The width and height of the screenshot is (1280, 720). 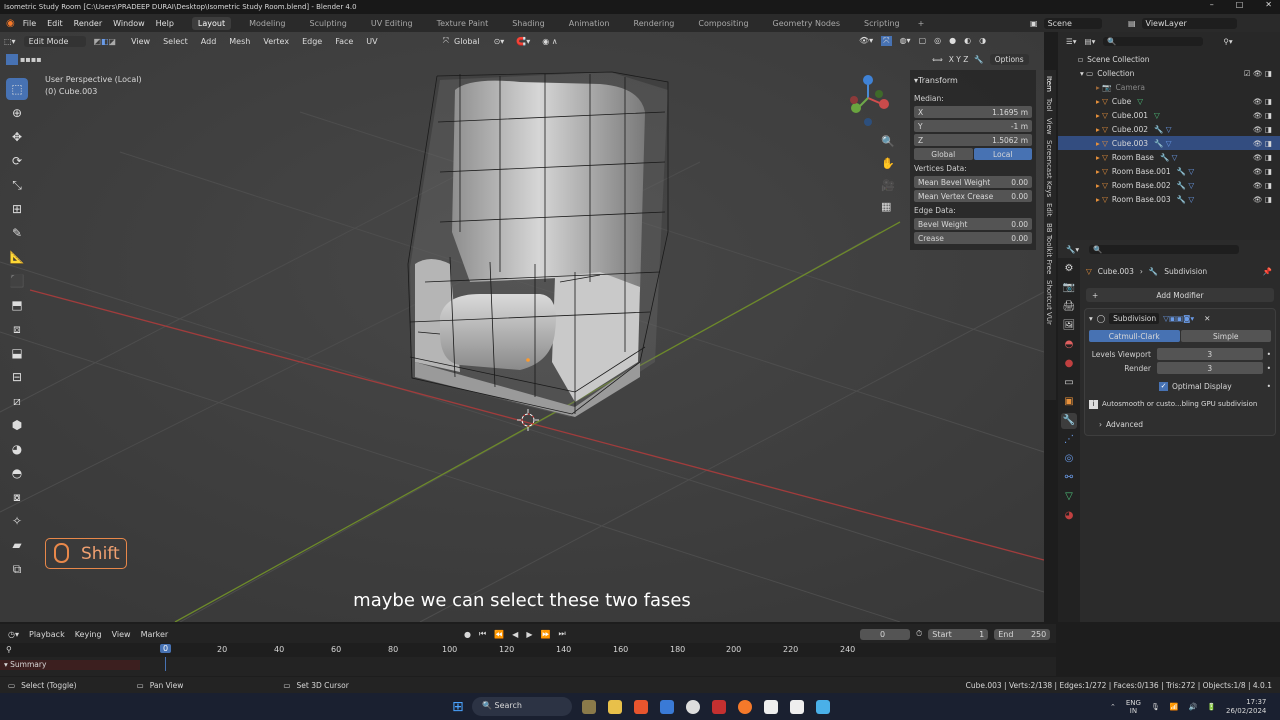 What do you see at coordinates (1049, 126) in the screenshot?
I see `tab-view: View` at bounding box center [1049, 126].